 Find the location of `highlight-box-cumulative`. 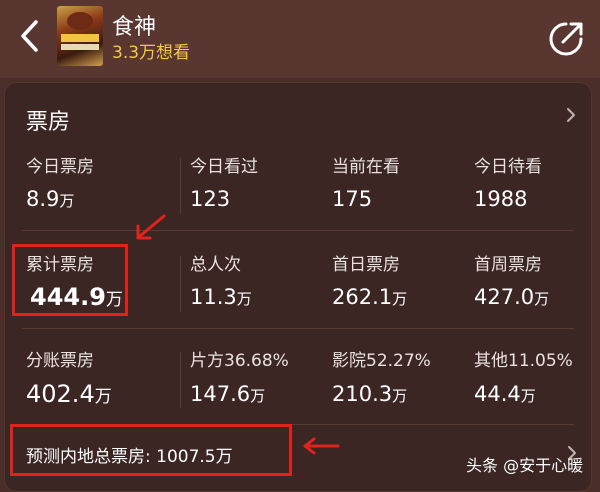

highlight-box-cumulative is located at coordinates (70, 280).